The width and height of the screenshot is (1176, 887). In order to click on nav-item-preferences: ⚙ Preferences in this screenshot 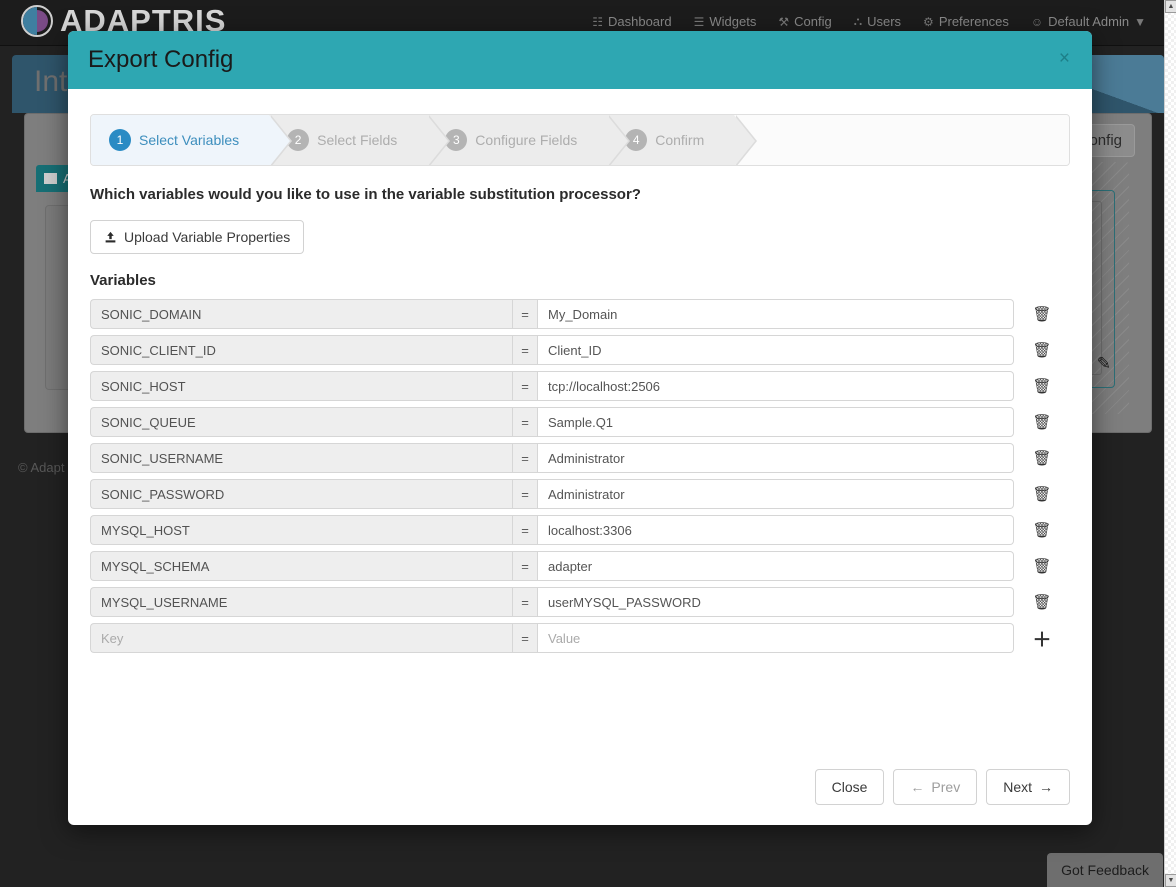, I will do `click(966, 21)`.